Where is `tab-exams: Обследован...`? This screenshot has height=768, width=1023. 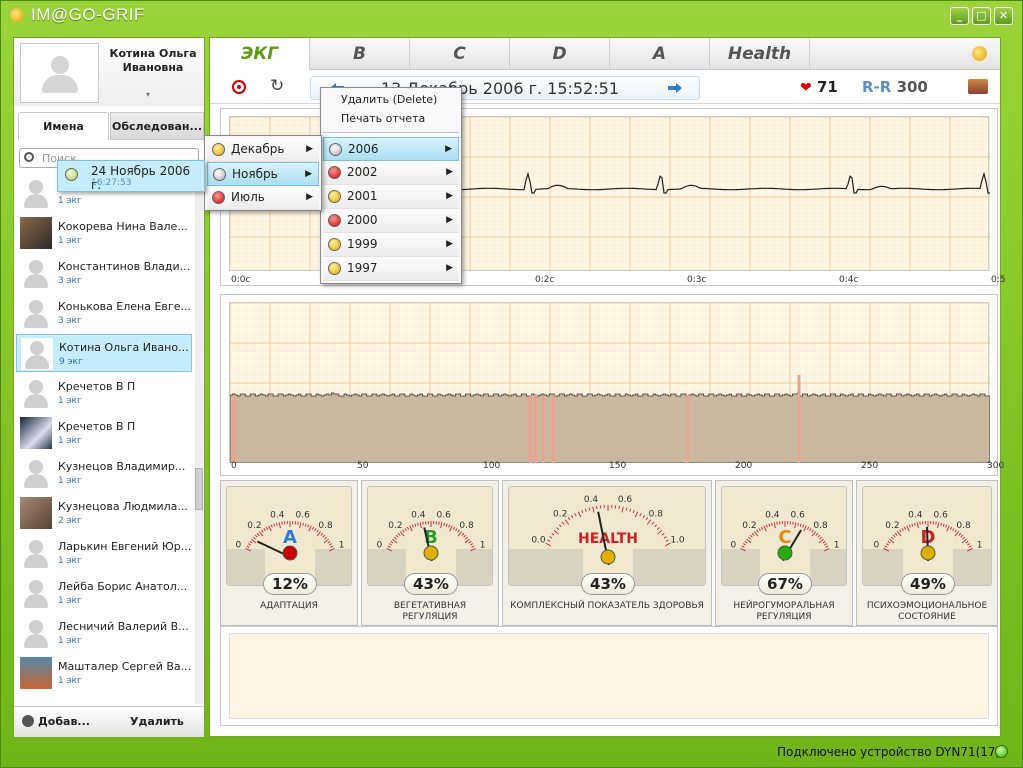
tab-exams: Обследован... is located at coordinates (157, 126).